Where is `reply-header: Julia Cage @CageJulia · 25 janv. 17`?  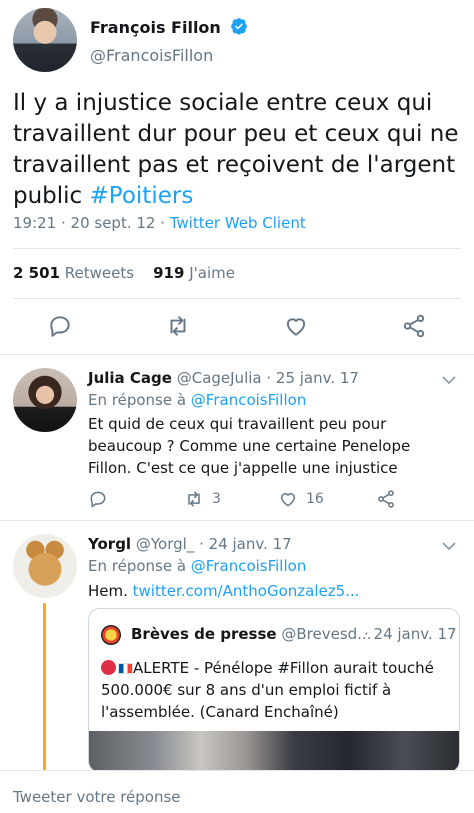 reply-header: Julia Cage @CageJulia · 25 janv. 17 is located at coordinates (223, 378).